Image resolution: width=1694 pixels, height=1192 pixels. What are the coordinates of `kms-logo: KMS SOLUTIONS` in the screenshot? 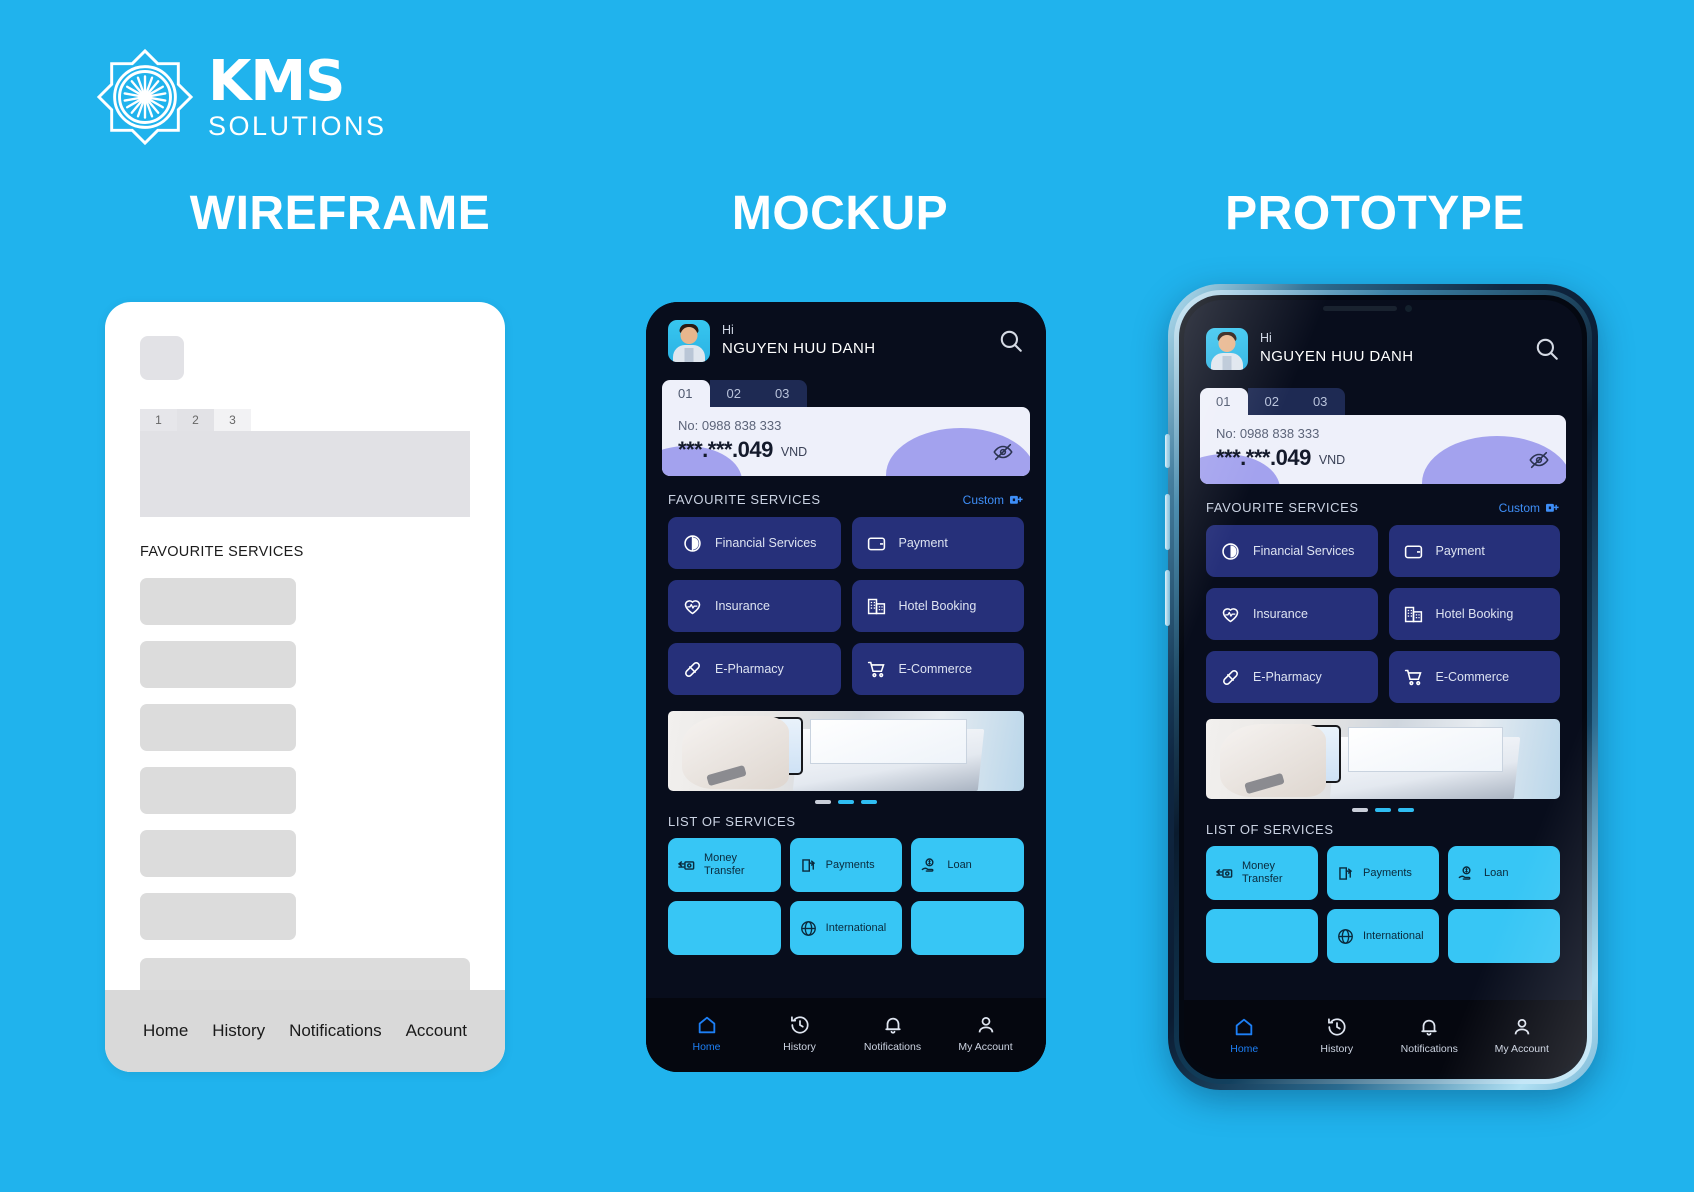 It's located at (241, 97).